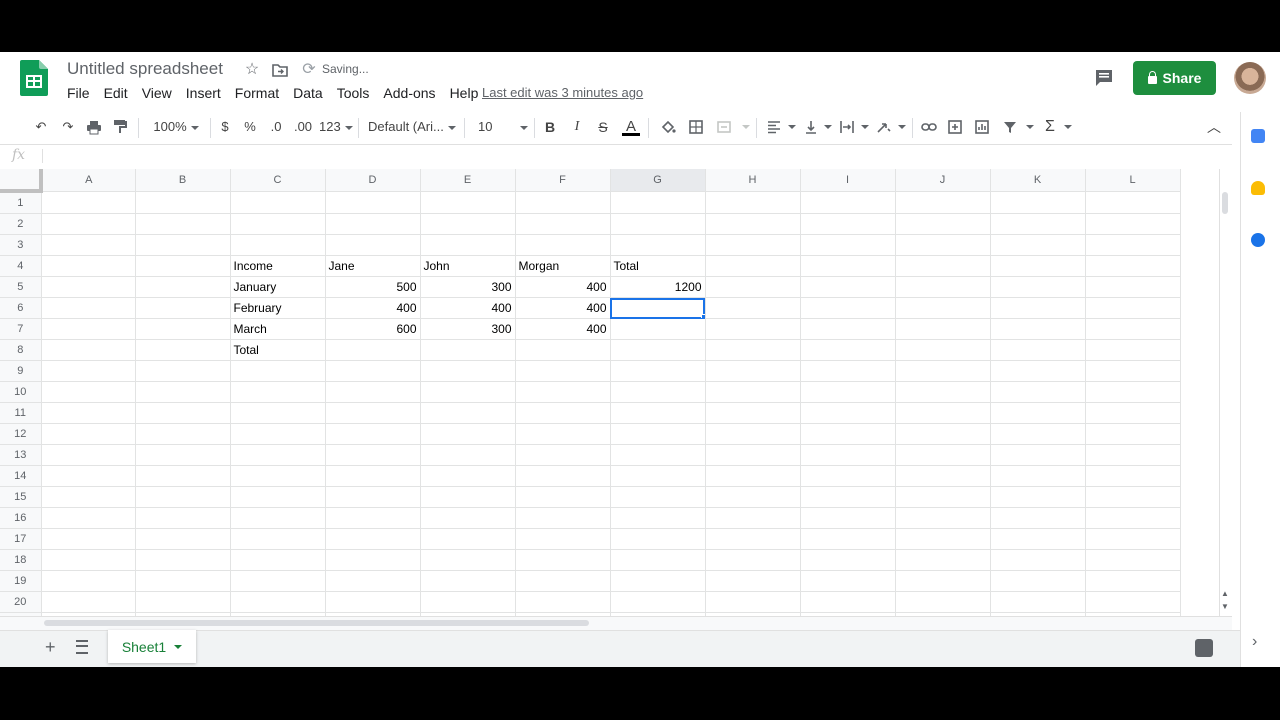 This screenshot has height=720, width=1280. I want to click on cell-l20, so click(1133, 602).